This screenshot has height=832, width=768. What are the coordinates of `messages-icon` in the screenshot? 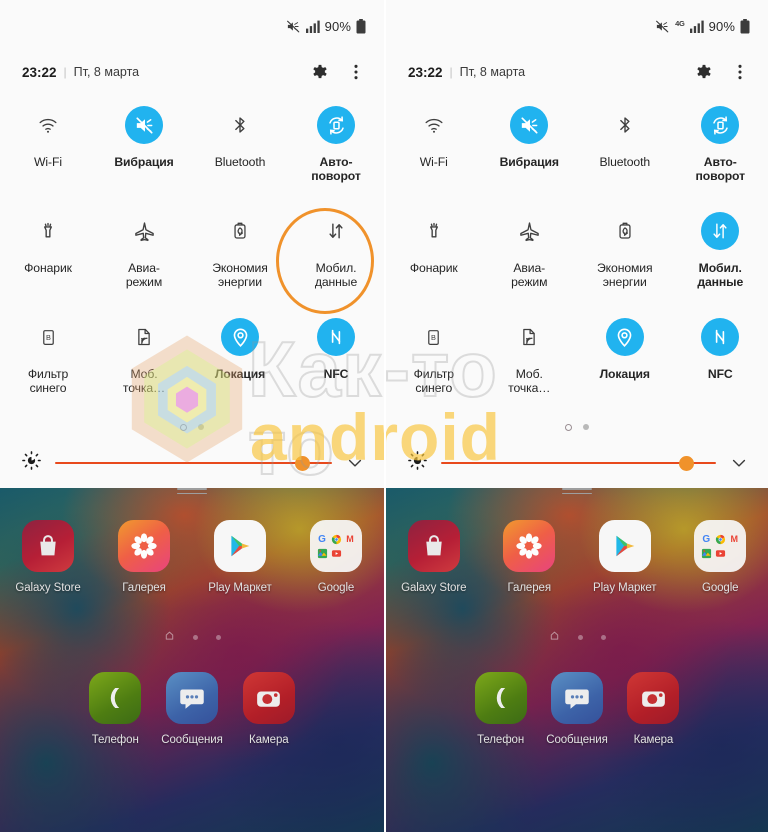 It's located at (577, 698).